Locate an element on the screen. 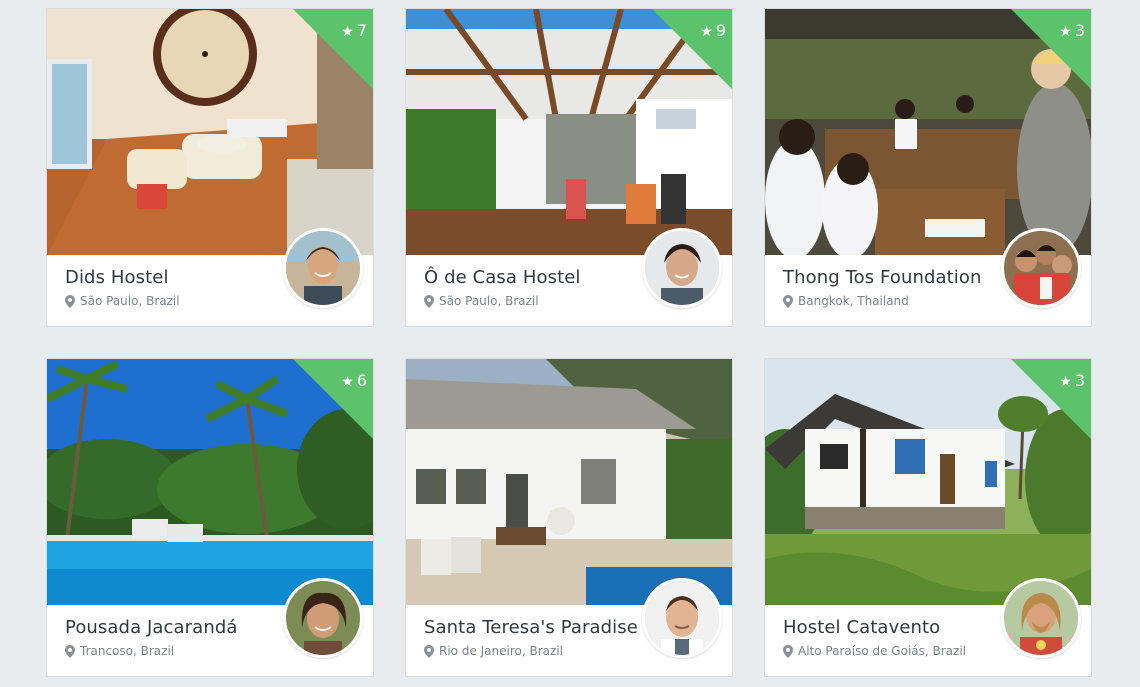 The width and height of the screenshot is (1140, 687). location-text: Bangkok, Thailand is located at coordinates (853, 301).